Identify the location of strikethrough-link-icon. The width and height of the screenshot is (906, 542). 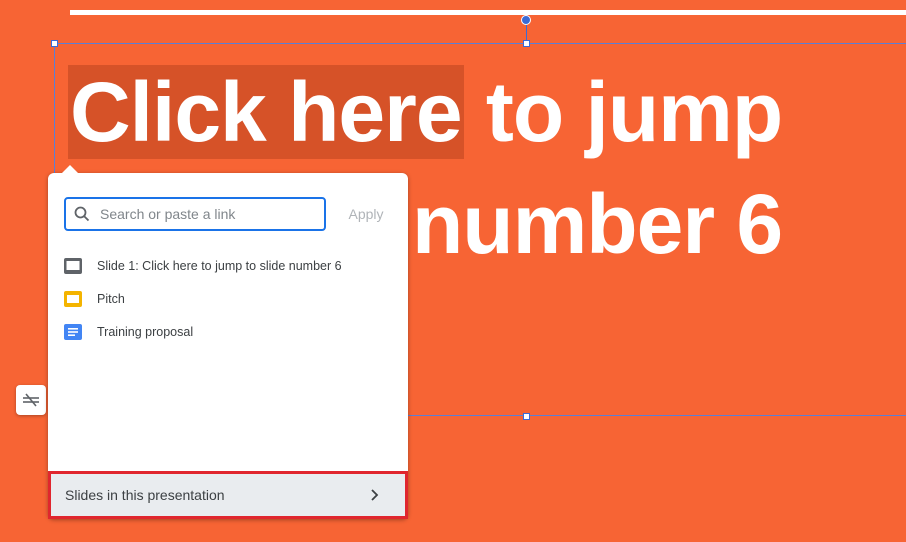
(31, 400).